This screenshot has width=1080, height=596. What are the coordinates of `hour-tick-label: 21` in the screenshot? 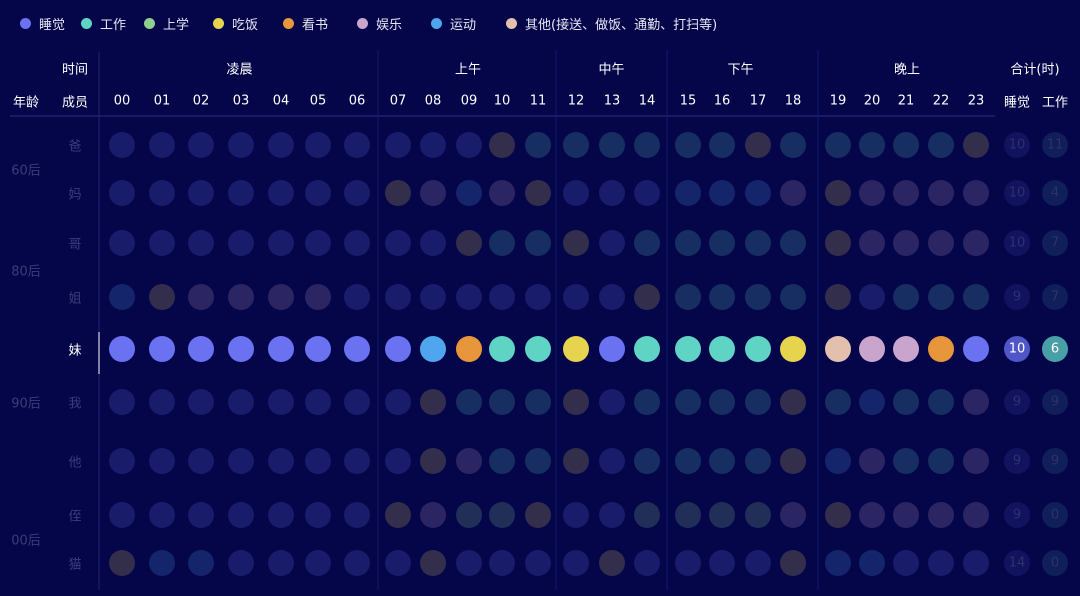 It's located at (906, 101).